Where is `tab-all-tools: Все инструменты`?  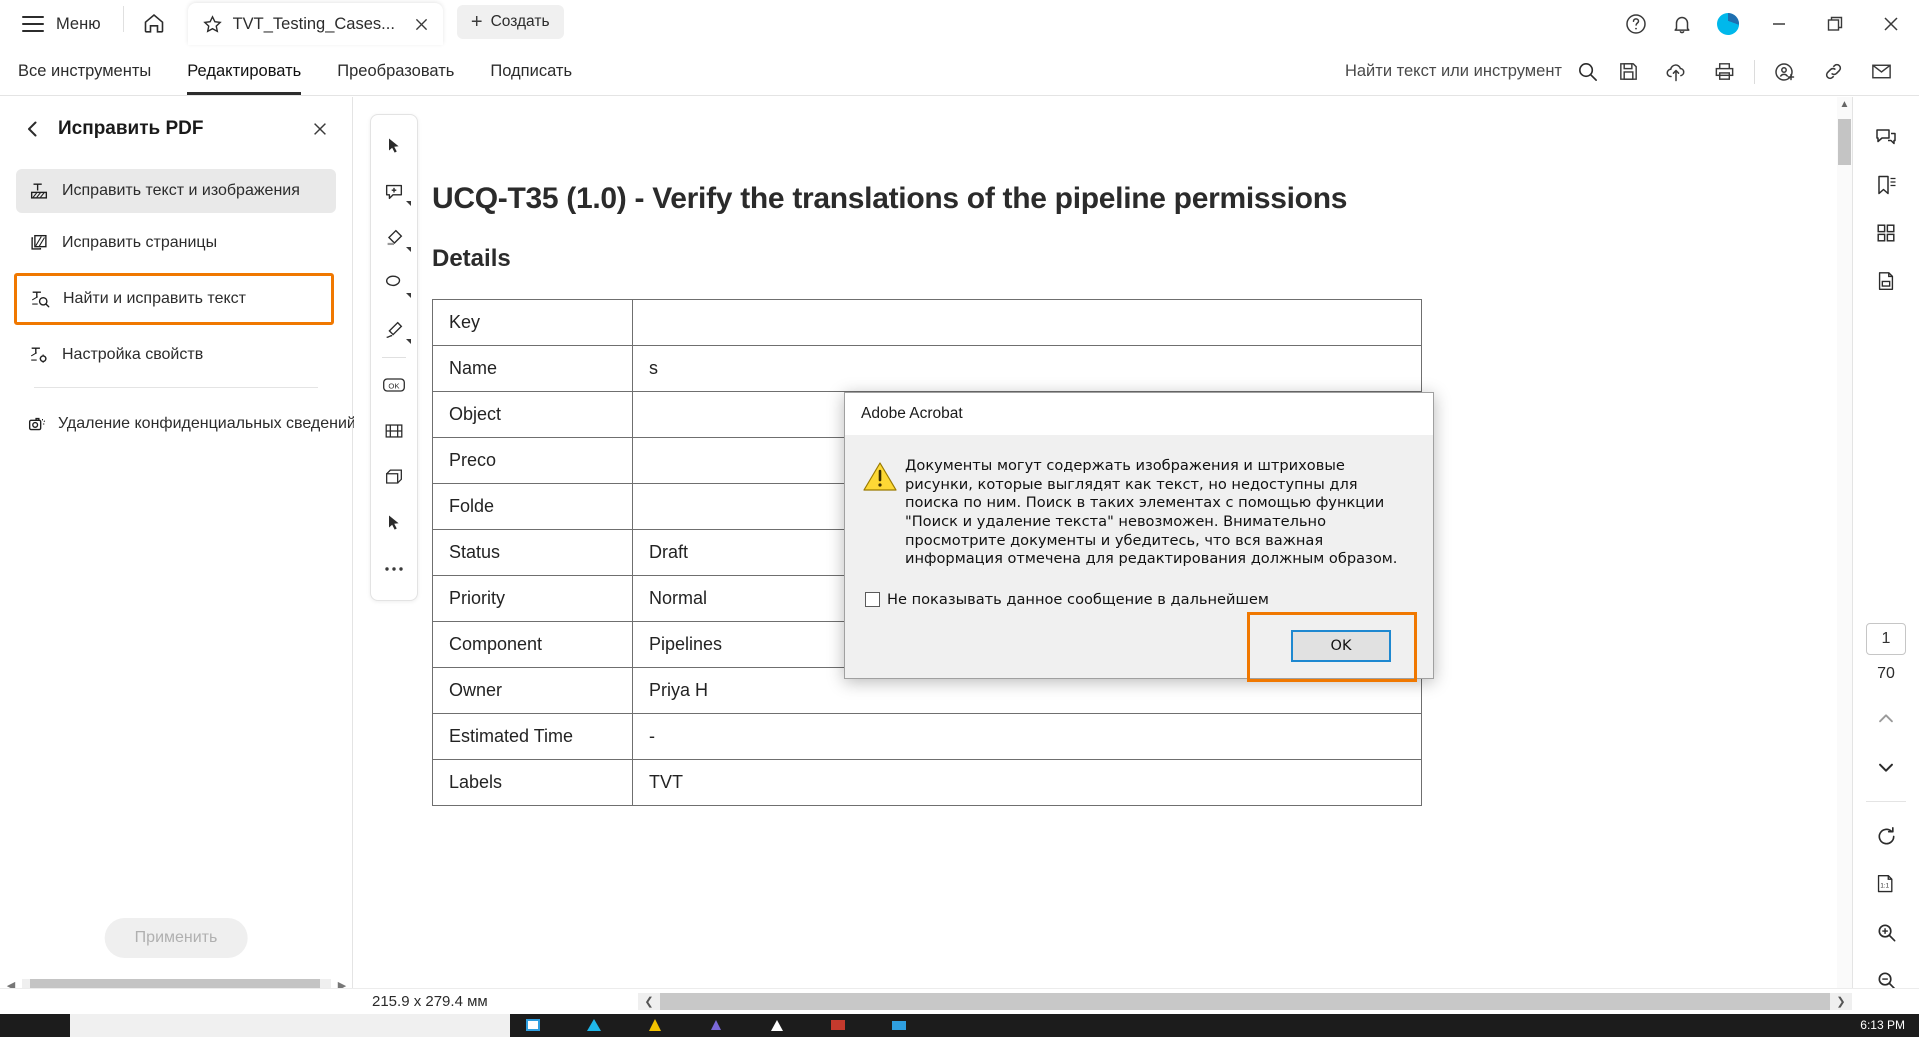 tab-all-tools: Все инструменты is located at coordinates (84, 71).